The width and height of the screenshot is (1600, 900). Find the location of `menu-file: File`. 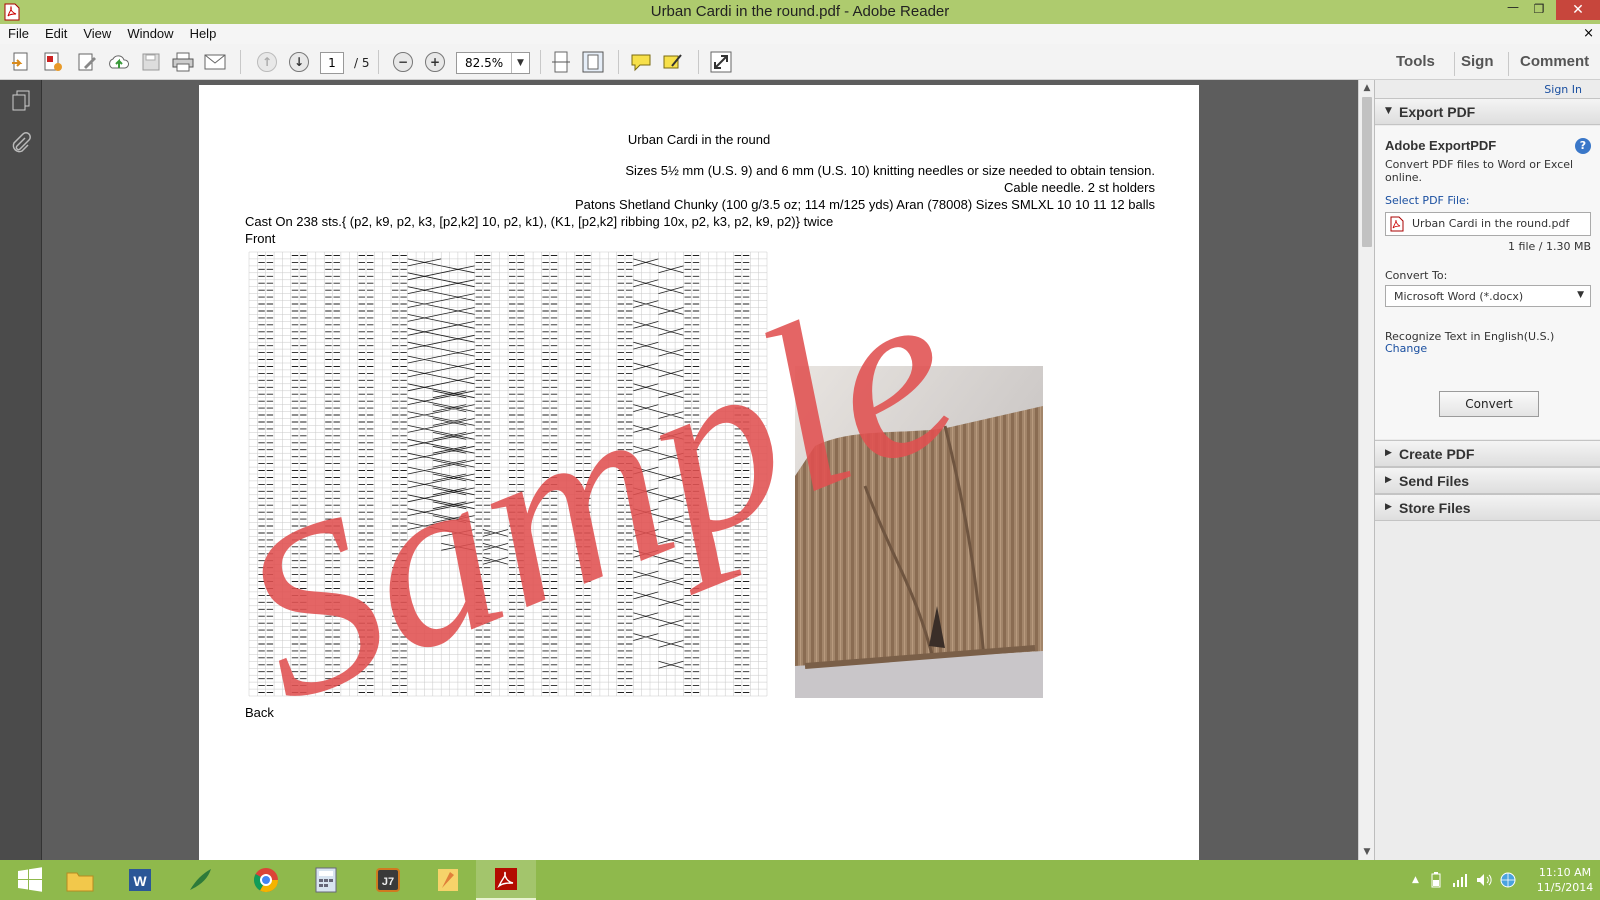

menu-file: File is located at coordinates (22, 34).